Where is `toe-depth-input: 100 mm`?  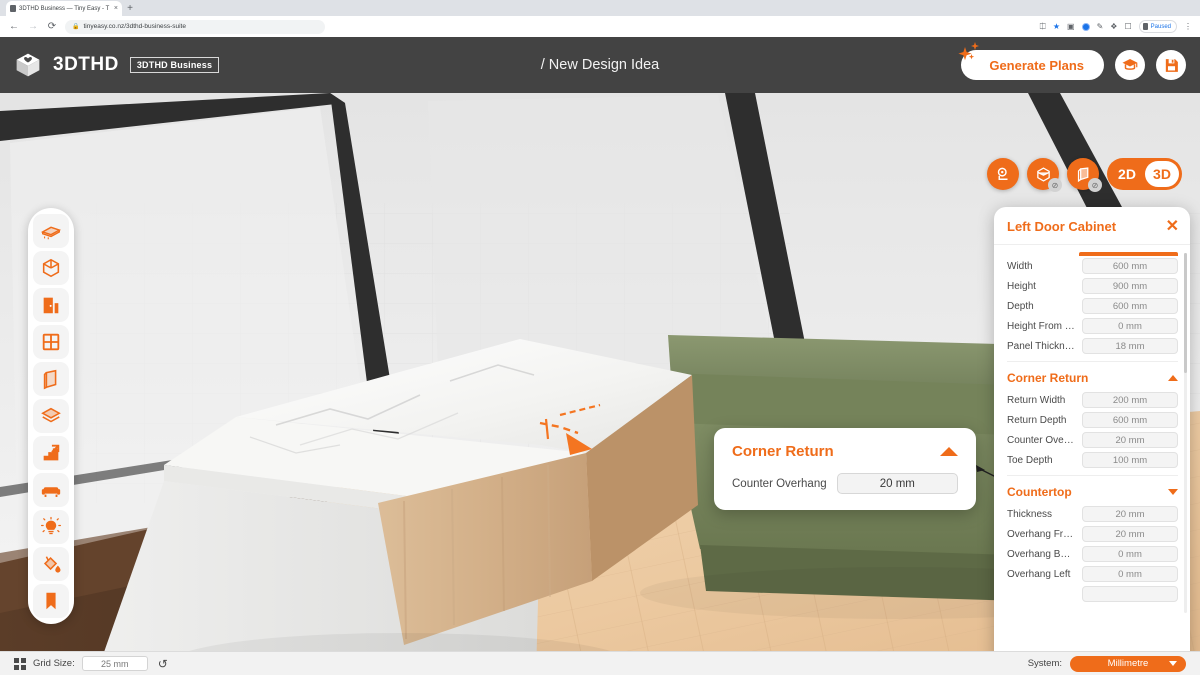
toe-depth-input: 100 mm is located at coordinates (1130, 460).